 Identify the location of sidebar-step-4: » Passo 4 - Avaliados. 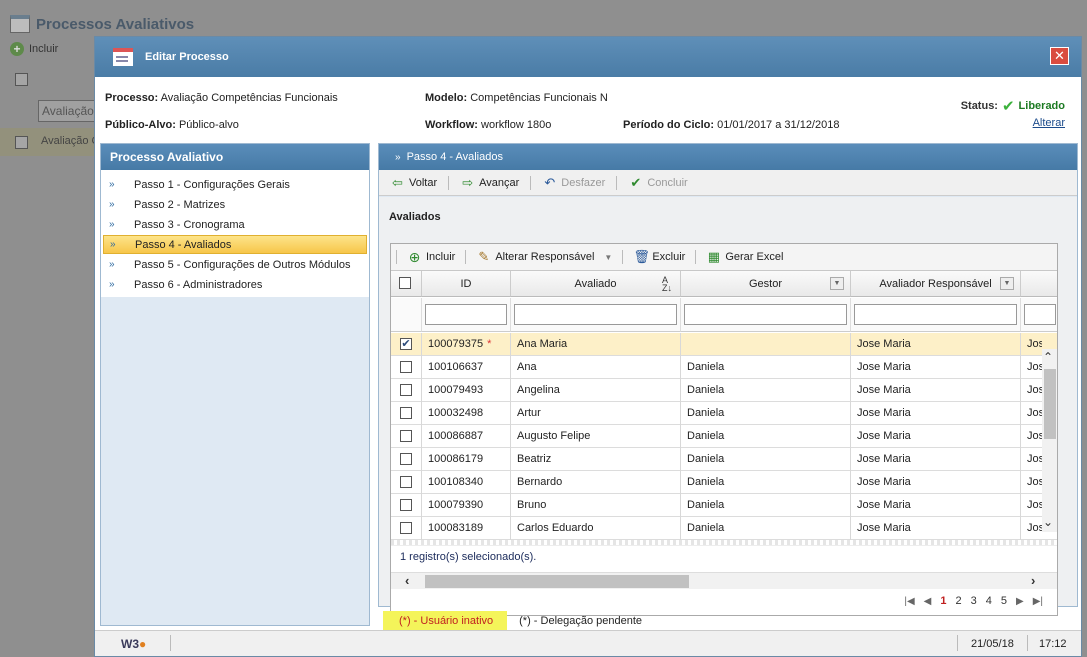
(235, 244).